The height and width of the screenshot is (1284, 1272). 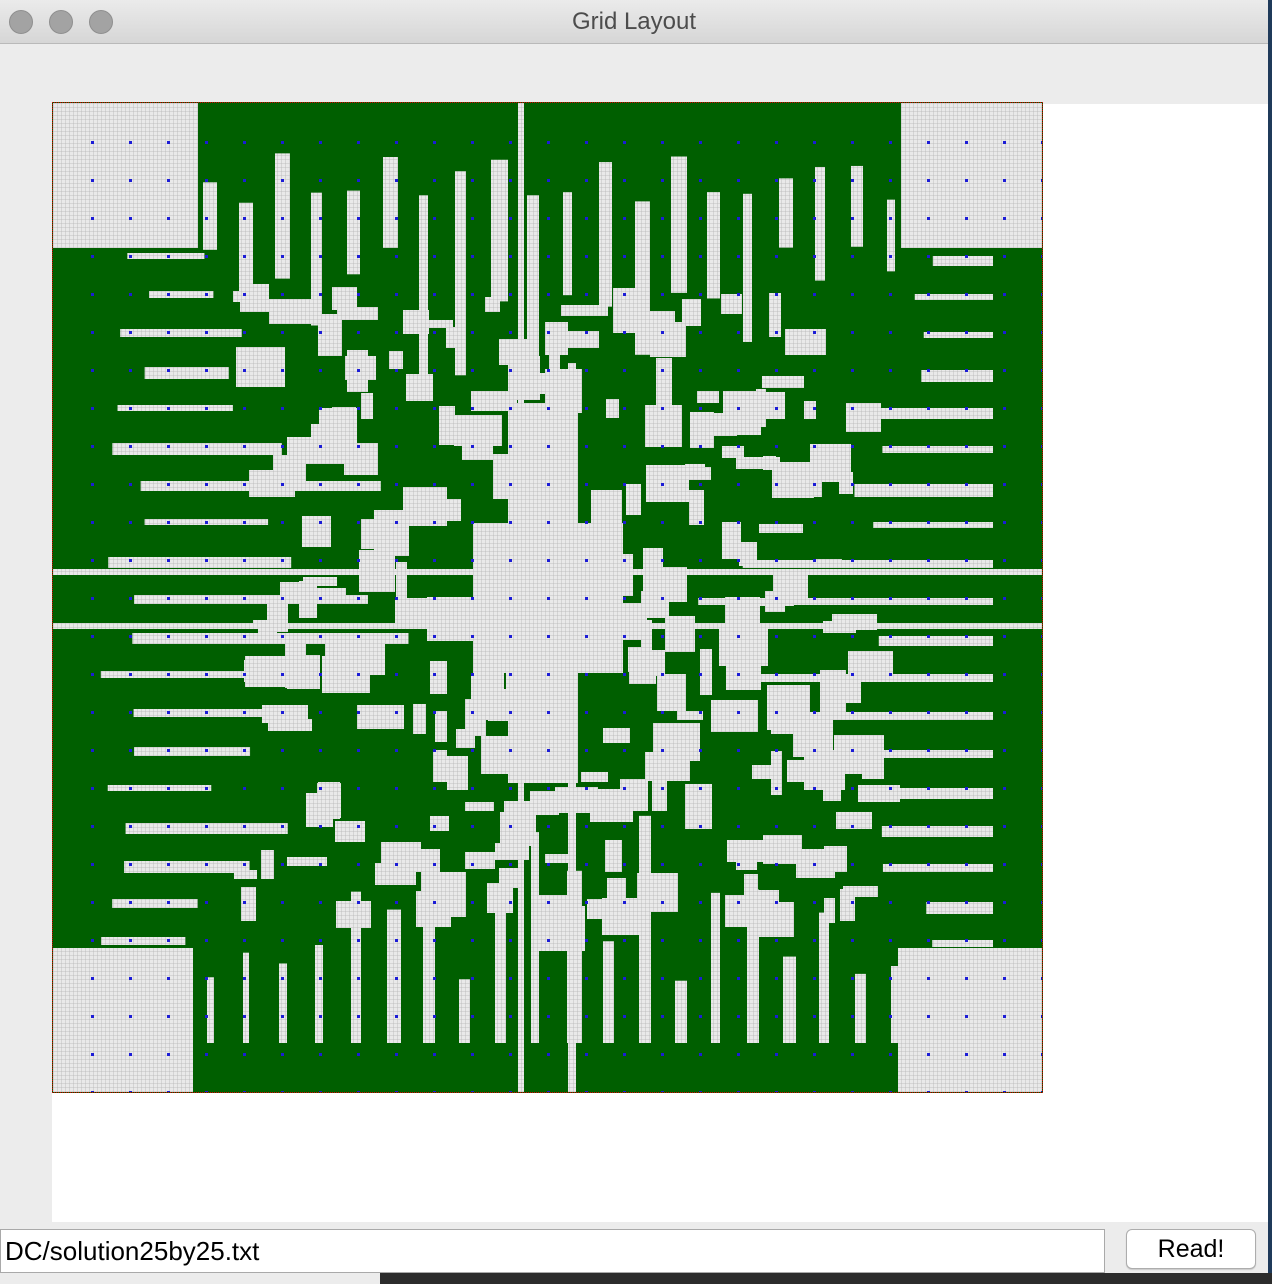 I want to click on title-bar: Grid Layout, so click(x=634, y=22).